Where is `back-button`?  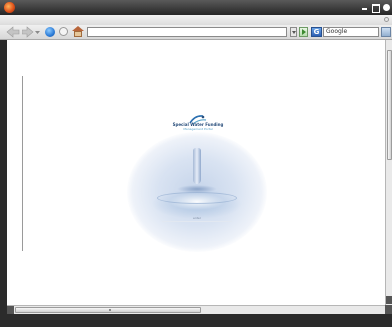
back-button is located at coordinates (13, 32).